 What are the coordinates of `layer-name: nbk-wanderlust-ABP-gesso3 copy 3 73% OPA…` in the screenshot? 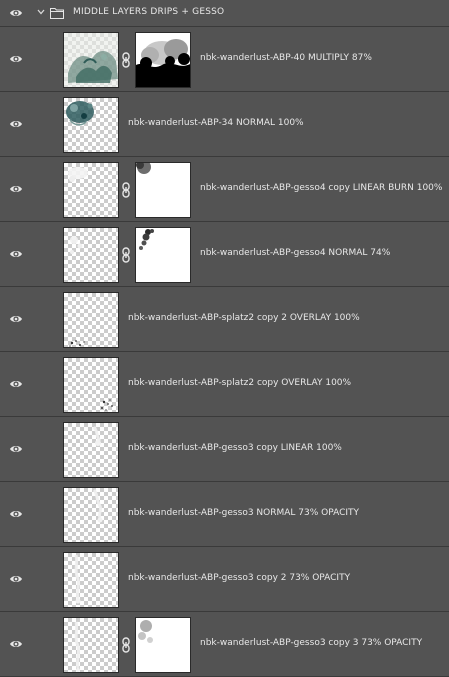 It's located at (311, 643).